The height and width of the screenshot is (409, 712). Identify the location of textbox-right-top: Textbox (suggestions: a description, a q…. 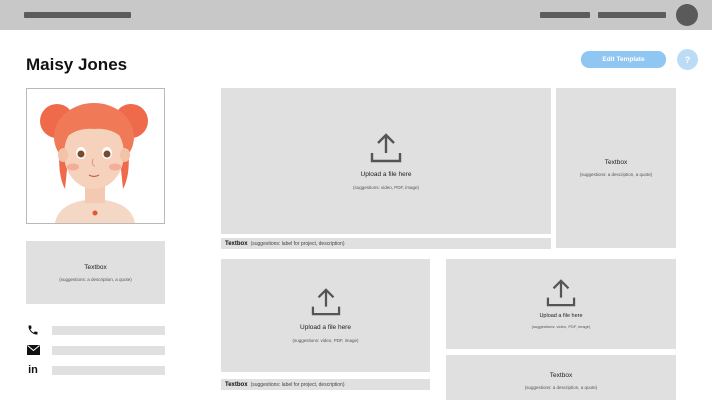
(616, 168).